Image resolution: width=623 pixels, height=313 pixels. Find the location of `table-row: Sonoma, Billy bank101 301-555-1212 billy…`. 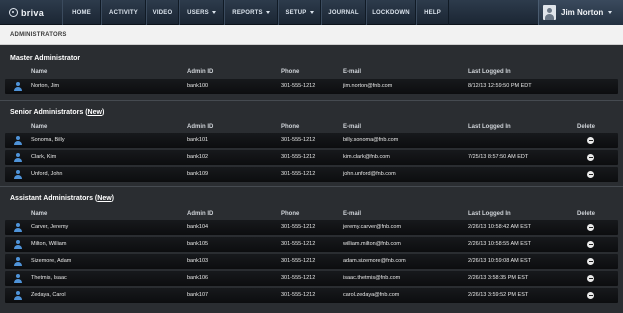

table-row: Sonoma, Billy bank101 301-555-1212 billy… is located at coordinates (311, 140).